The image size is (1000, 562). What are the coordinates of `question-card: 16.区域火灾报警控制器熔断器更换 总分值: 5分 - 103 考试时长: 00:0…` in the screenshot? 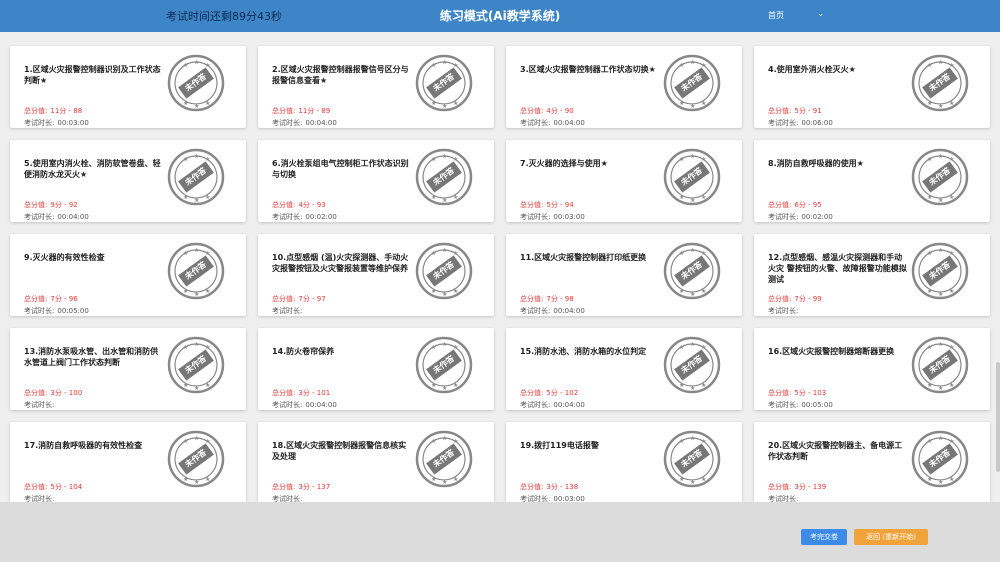 It's located at (872, 369).